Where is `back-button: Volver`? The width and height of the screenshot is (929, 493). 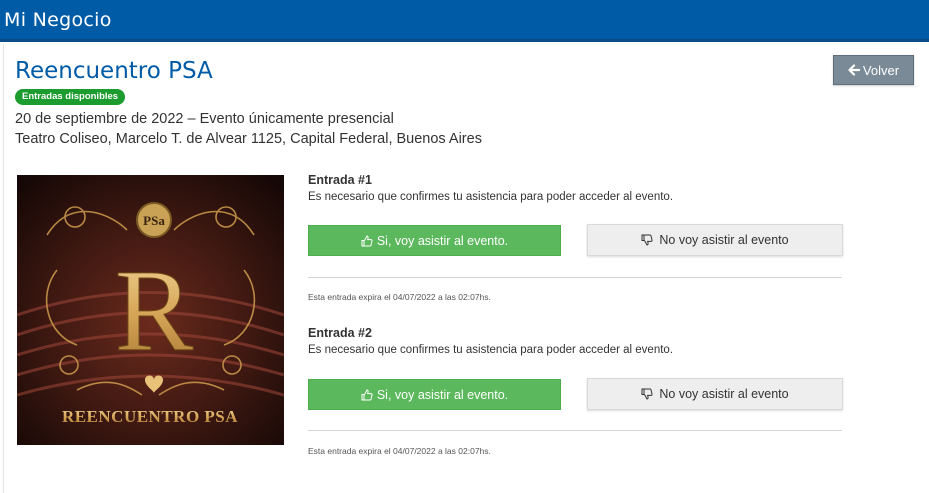 back-button: Volver is located at coordinates (873, 70).